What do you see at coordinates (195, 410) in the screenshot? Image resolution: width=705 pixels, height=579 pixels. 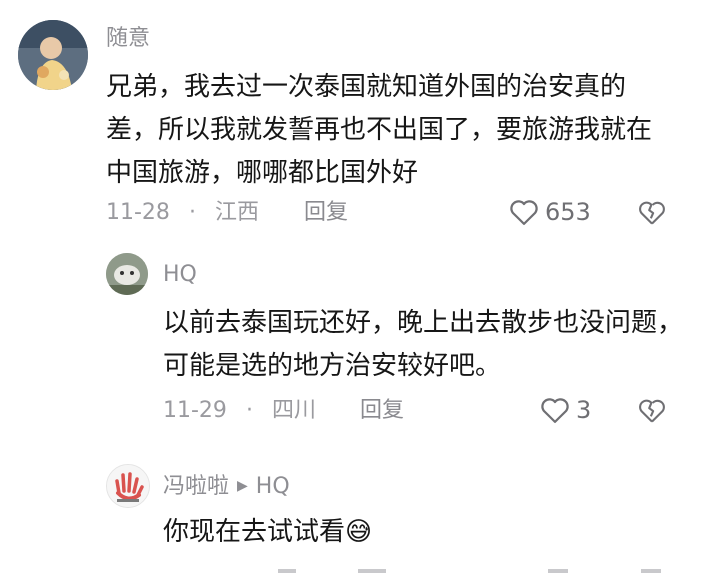 I see `comment-date: 11-29` at bounding box center [195, 410].